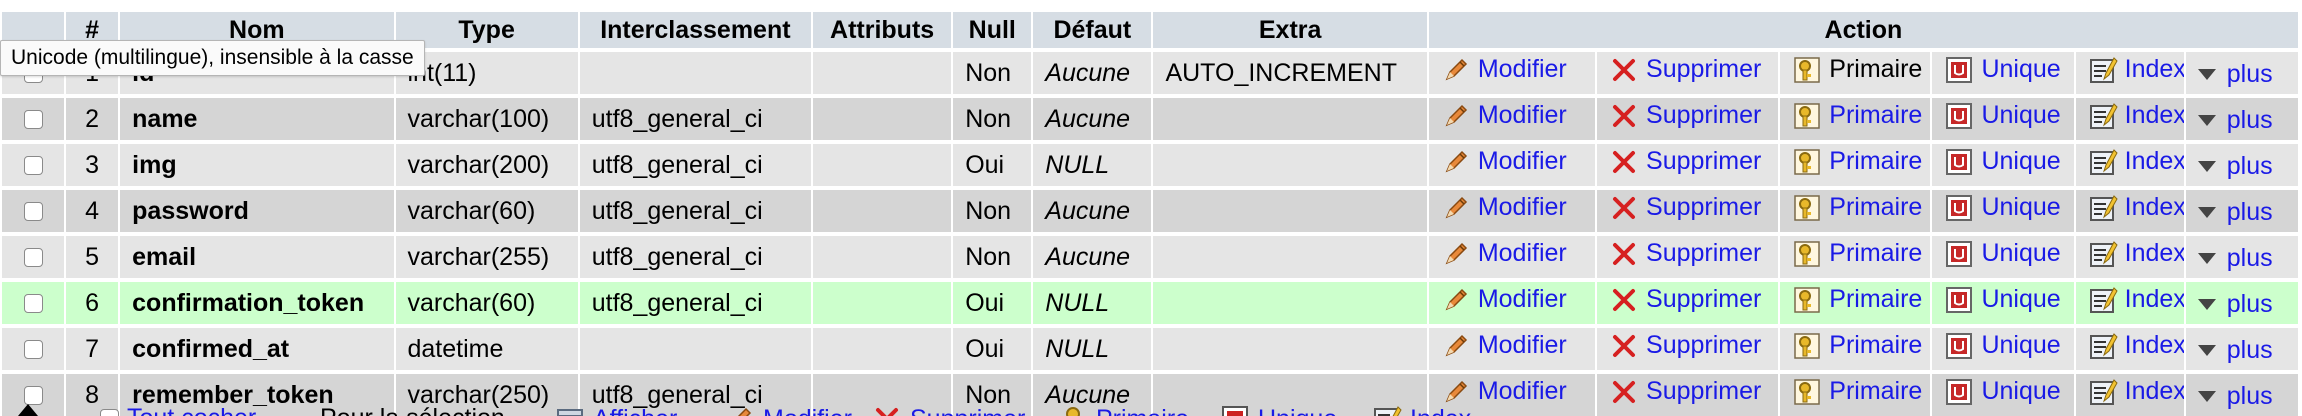 The height and width of the screenshot is (416, 2302). Describe the element at coordinates (178, 410) in the screenshot. I see `check-all-link: Tout cocher` at that location.